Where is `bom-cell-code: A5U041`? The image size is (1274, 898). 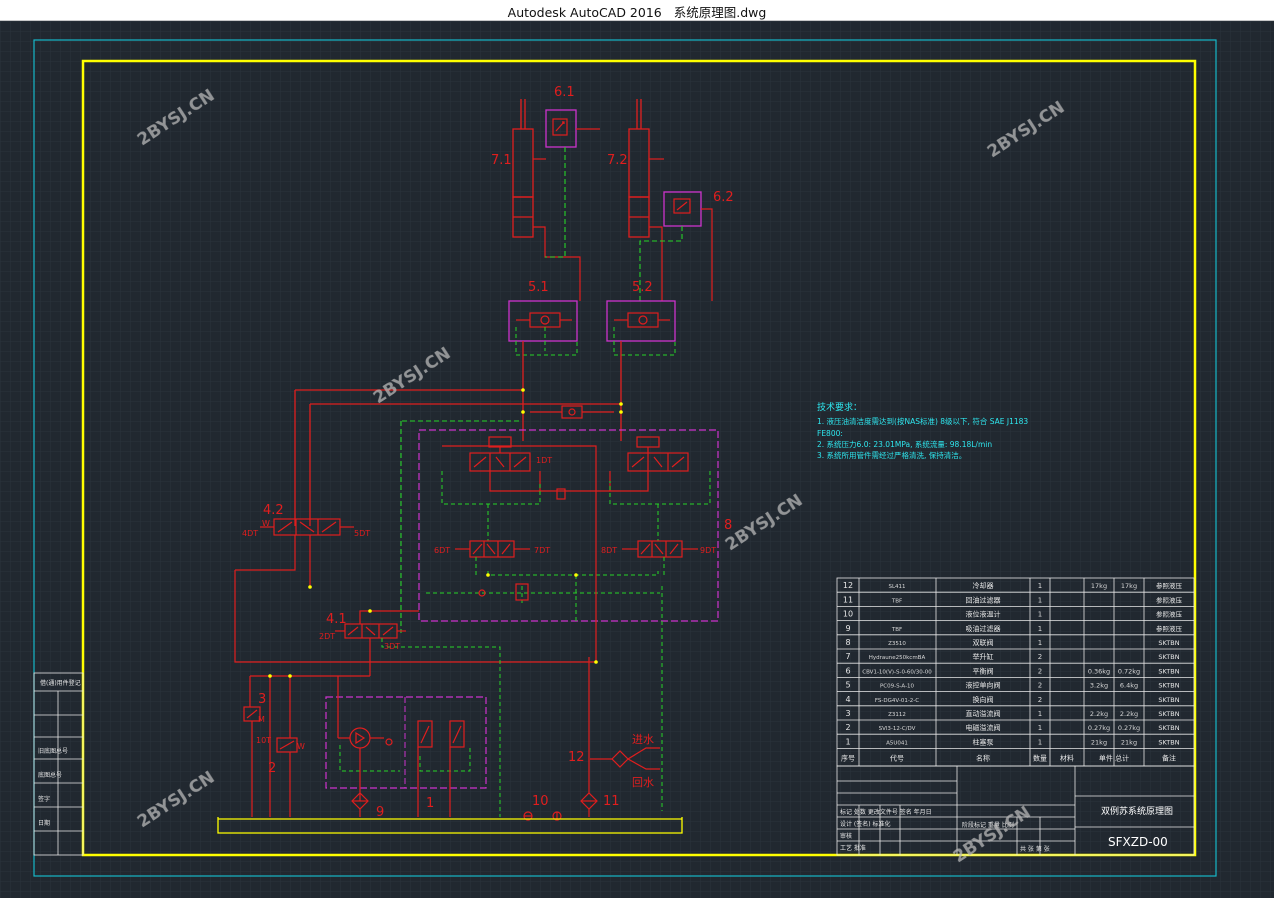 bom-cell-code: A5U041 is located at coordinates (897, 743).